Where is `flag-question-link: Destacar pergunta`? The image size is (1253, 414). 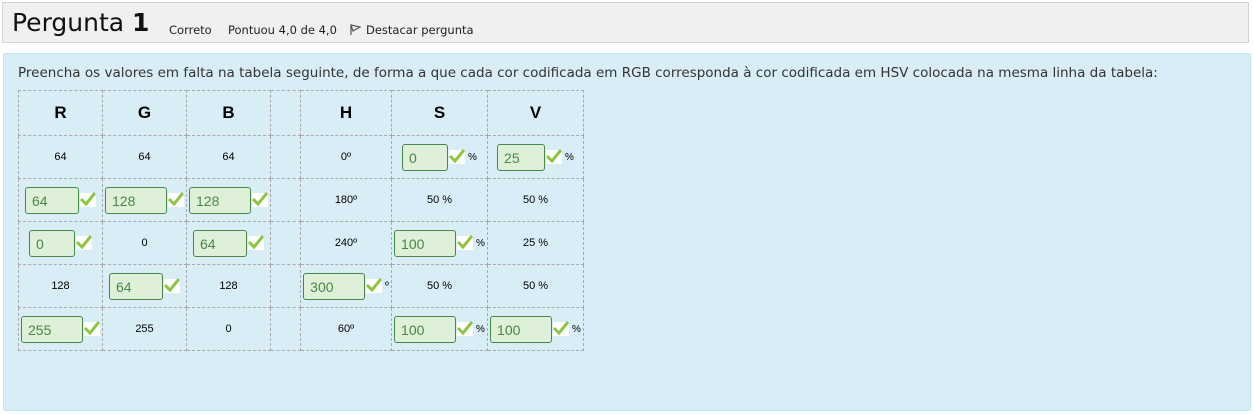 flag-question-link: Destacar pergunta is located at coordinates (420, 30).